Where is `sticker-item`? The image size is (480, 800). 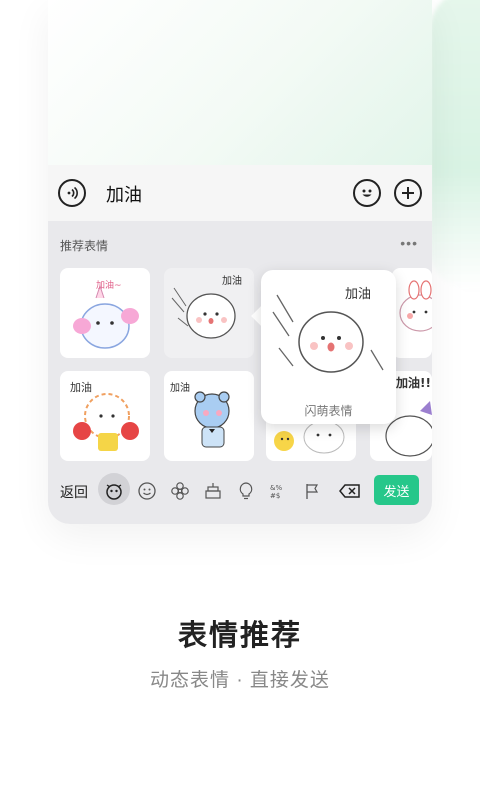
sticker-item is located at coordinates (412, 313).